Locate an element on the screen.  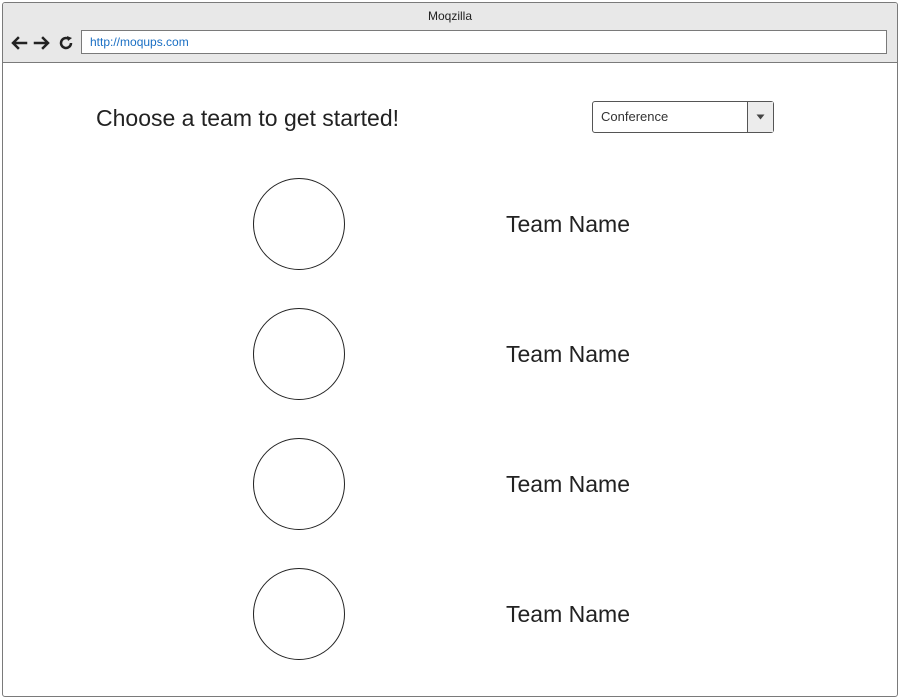
caret-down-icon is located at coordinates (760, 117).